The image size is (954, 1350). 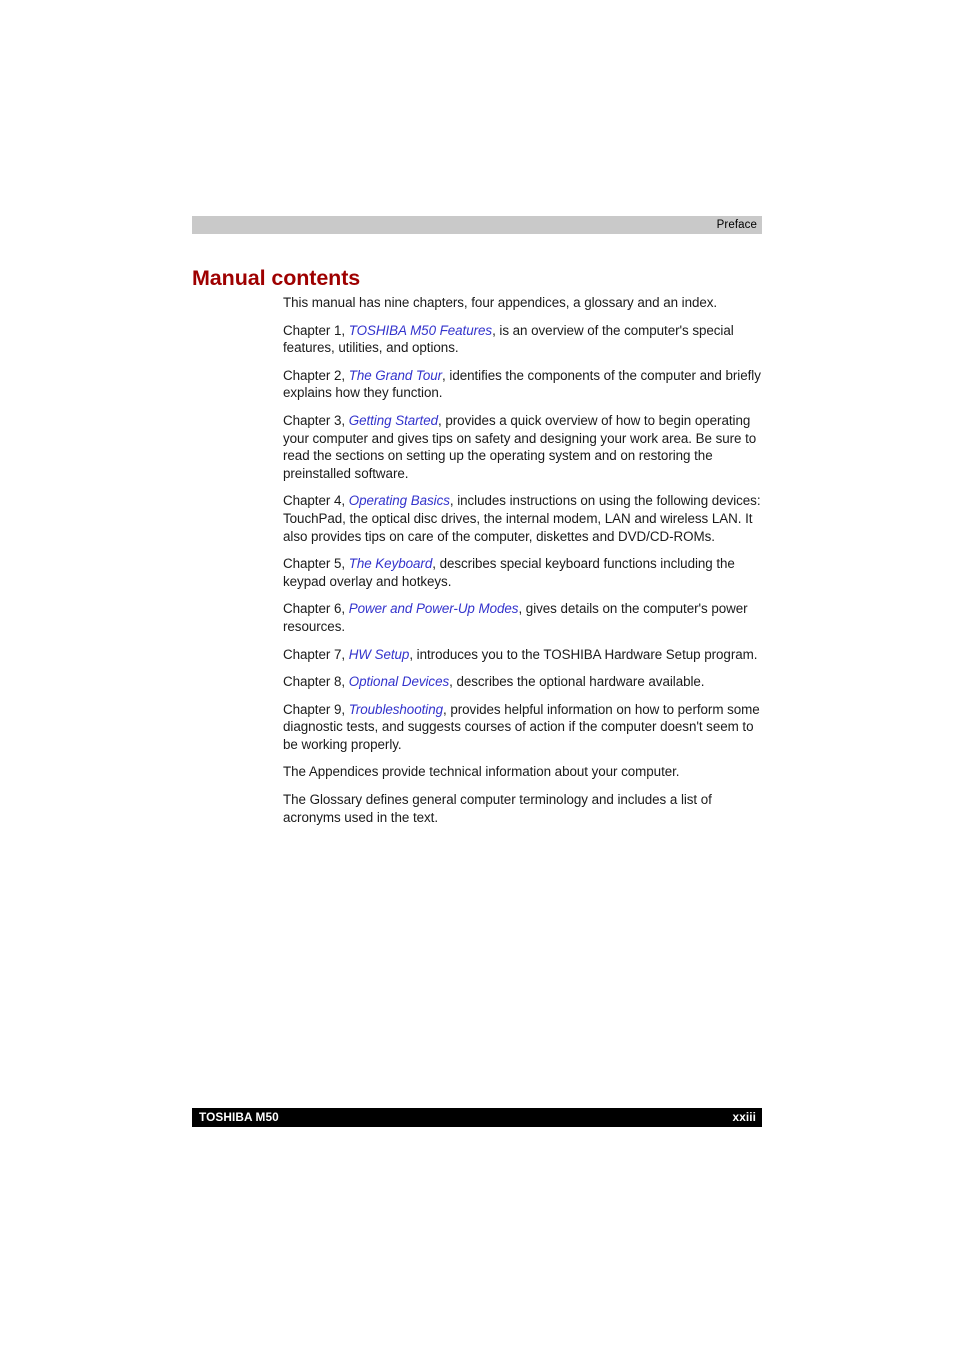 I want to click on chapter-lead: Chapter 2,, so click(x=316, y=375).